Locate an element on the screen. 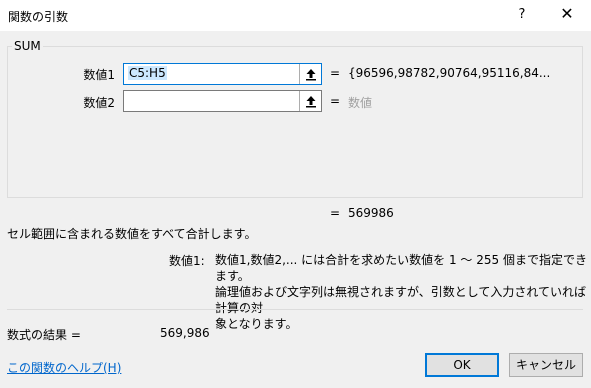 Image resolution: width=591 pixels, height=388 pixels. arg2-input is located at coordinates (222, 101).